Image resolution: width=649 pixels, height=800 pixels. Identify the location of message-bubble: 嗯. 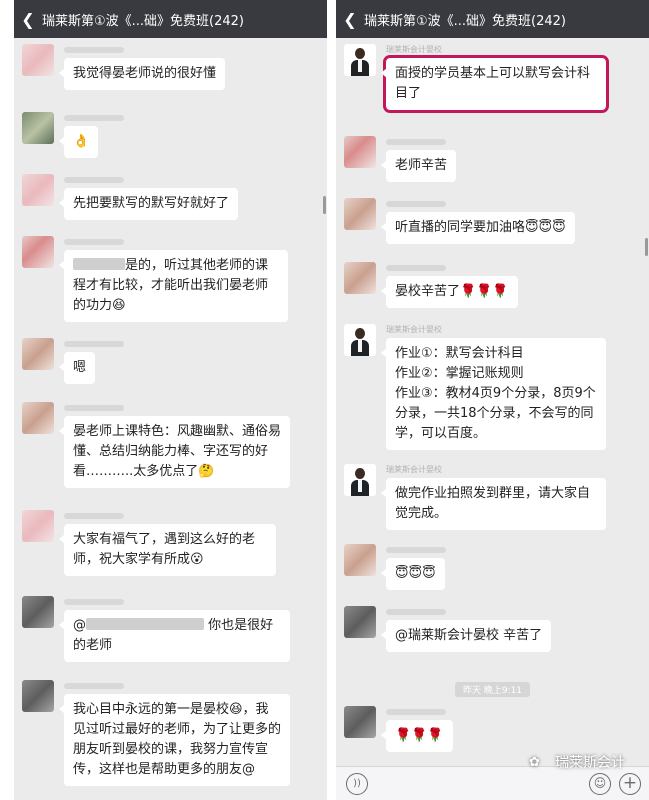
(77, 368).